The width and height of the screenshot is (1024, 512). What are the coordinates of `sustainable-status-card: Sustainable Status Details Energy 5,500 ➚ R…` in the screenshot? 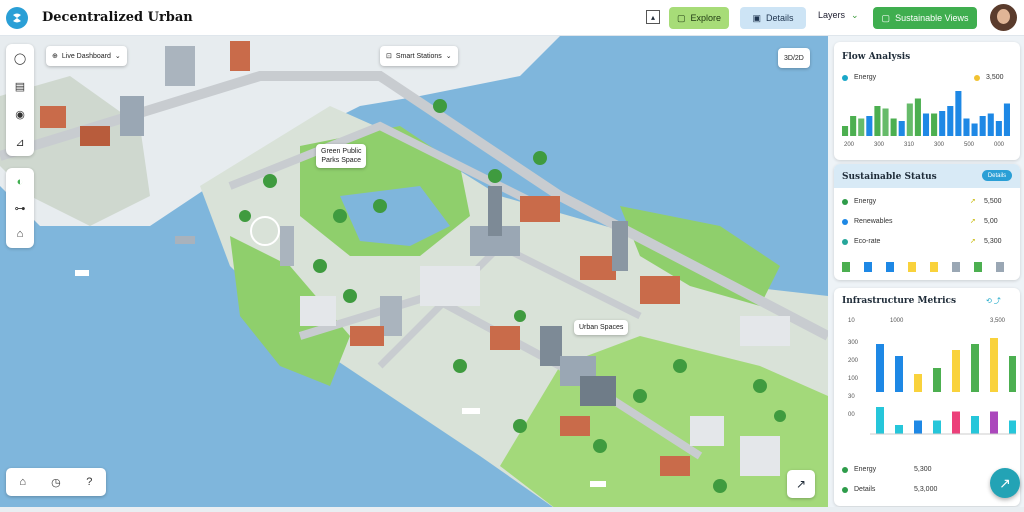 It's located at (927, 222).